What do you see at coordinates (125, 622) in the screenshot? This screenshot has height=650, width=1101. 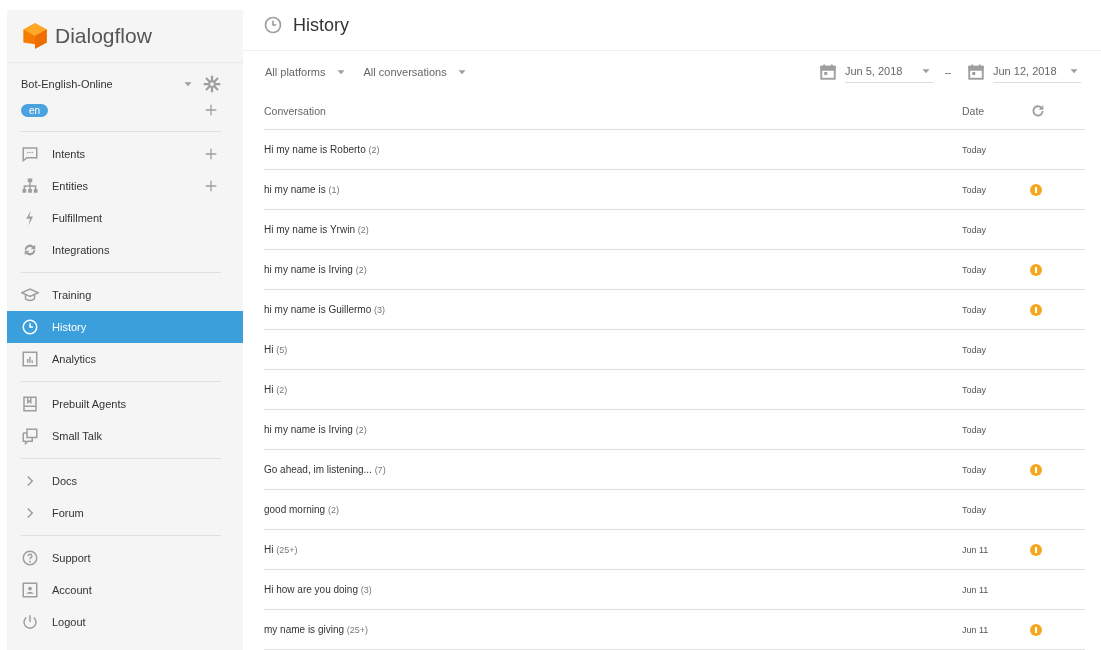 I see `nav-item: Logout` at bounding box center [125, 622].